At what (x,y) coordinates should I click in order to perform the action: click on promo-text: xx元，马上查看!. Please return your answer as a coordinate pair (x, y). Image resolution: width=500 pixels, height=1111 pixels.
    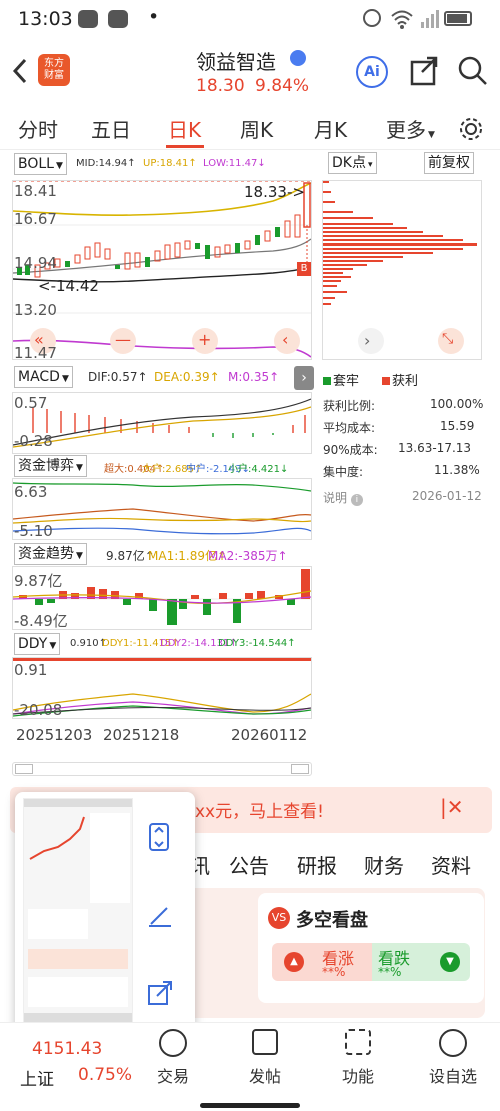
    Looking at the image, I should click on (259, 812).